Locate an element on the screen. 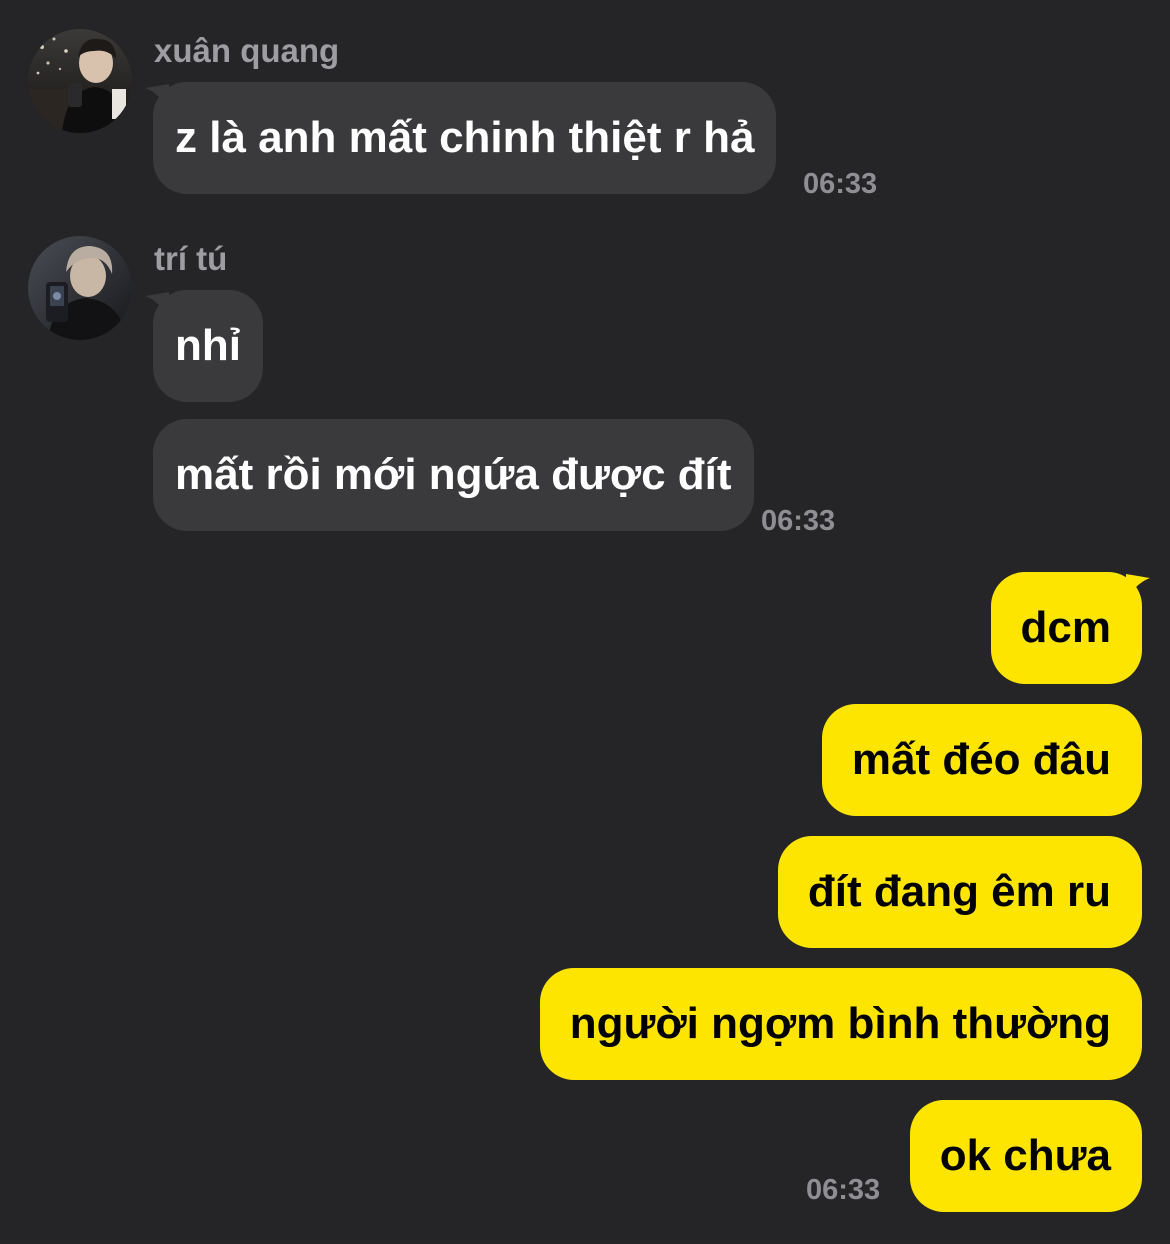 The image size is (1170, 1244). message-bubble-sent: dcm is located at coordinates (1066, 628).